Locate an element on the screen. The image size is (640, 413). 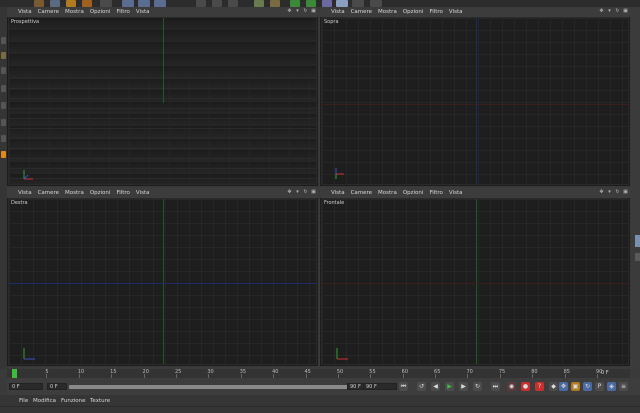
end-frame-field: 90 F is located at coordinates (380, 386).